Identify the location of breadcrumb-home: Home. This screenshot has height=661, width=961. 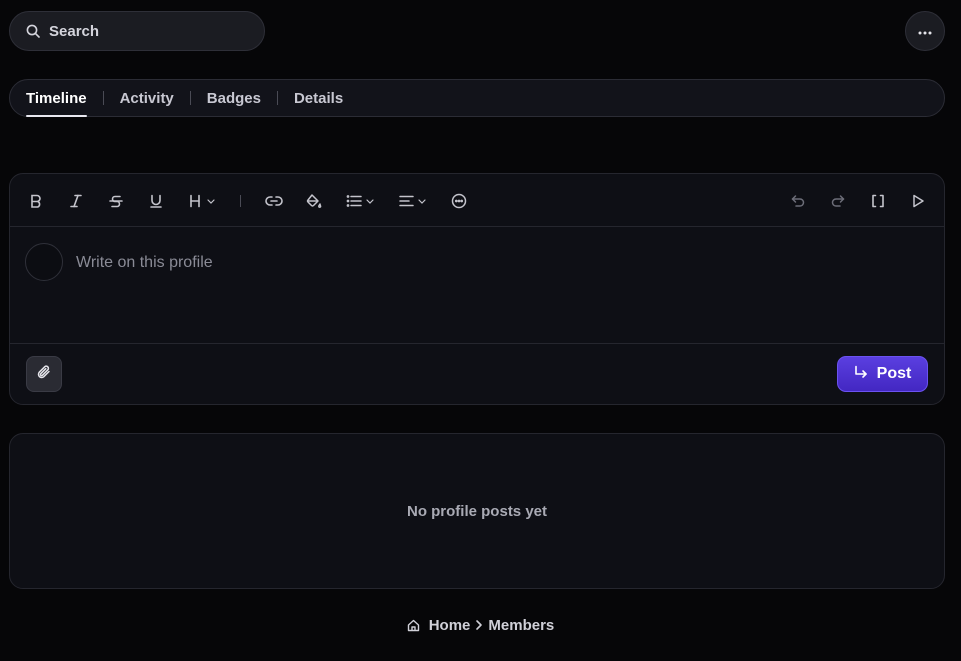
(450, 625).